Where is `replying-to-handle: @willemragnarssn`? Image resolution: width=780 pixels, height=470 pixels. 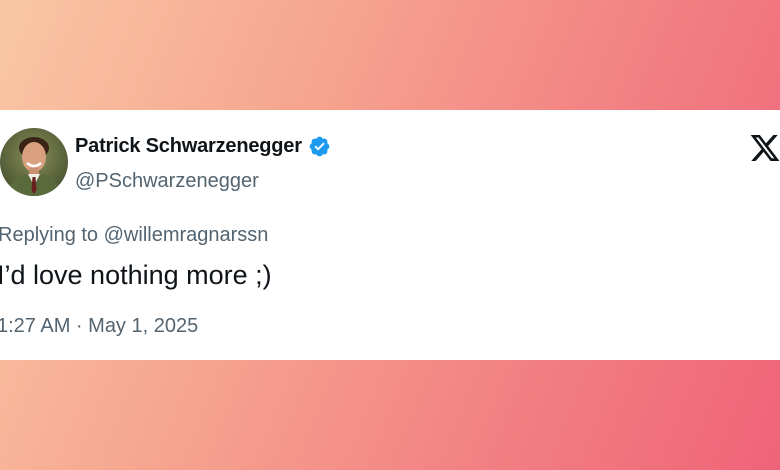 replying-to-handle: @willemragnarssn is located at coordinates (186, 235).